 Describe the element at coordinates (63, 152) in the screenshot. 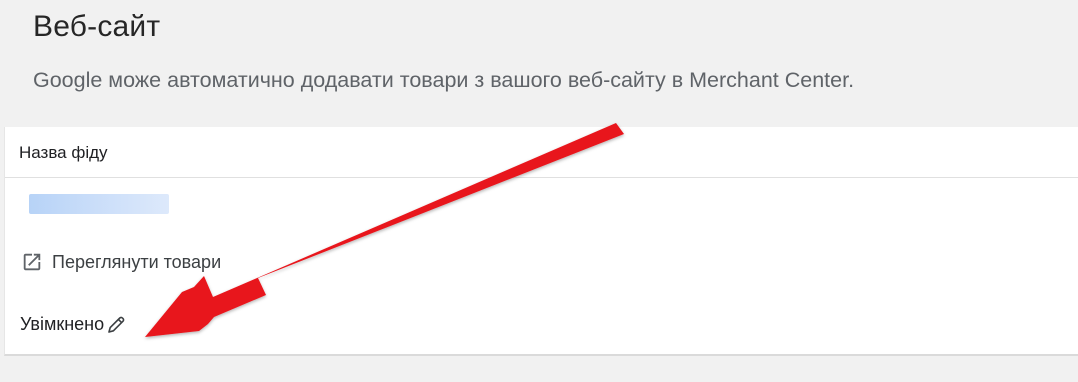

I see `column-header-feed-name: Назва фіду` at that location.